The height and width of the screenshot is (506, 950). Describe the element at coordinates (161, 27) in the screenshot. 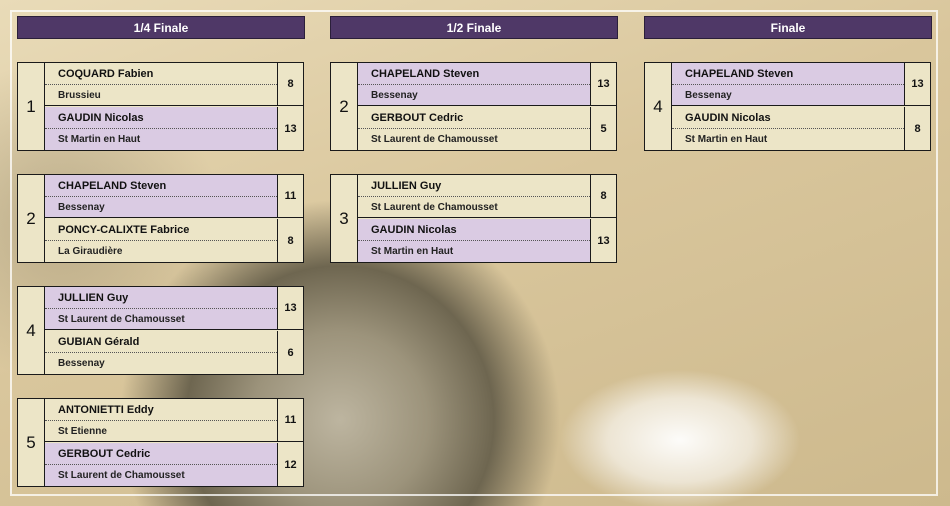

I see `round-header-quarter-final: 1/4 Finale` at that location.